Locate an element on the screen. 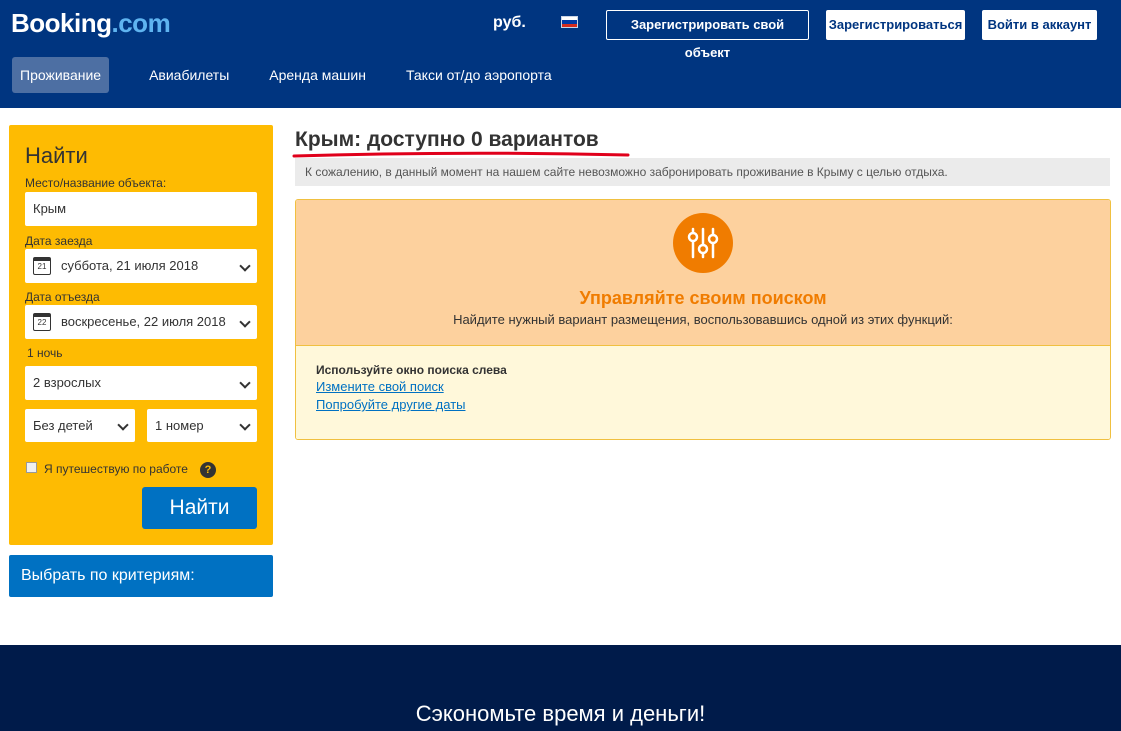 The width and height of the screenshot is (1121, 731). destination-input: Крым is located at coordinates (141, 209).